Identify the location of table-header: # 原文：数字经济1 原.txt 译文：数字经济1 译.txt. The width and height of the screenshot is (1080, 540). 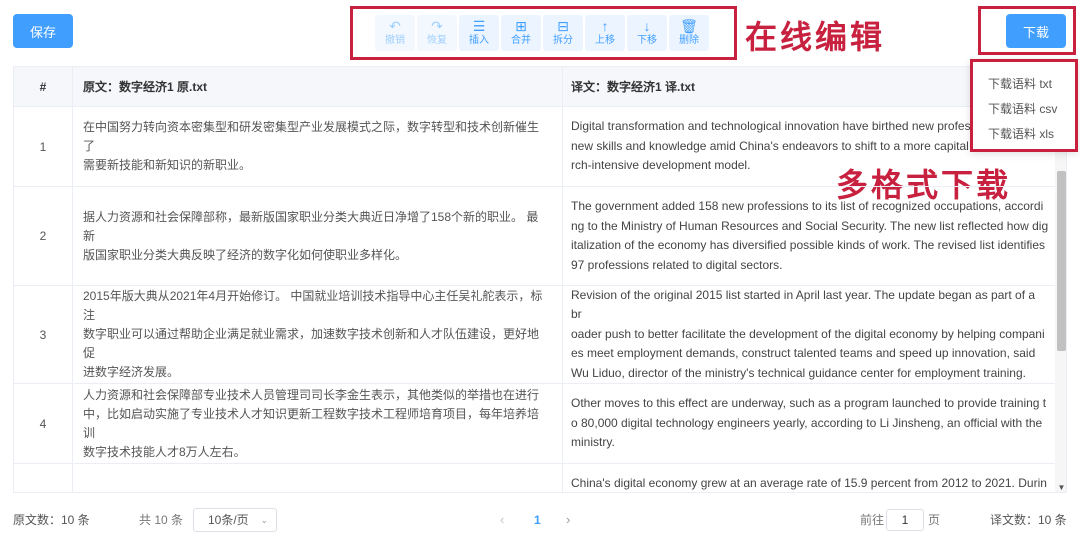
(540, 87).